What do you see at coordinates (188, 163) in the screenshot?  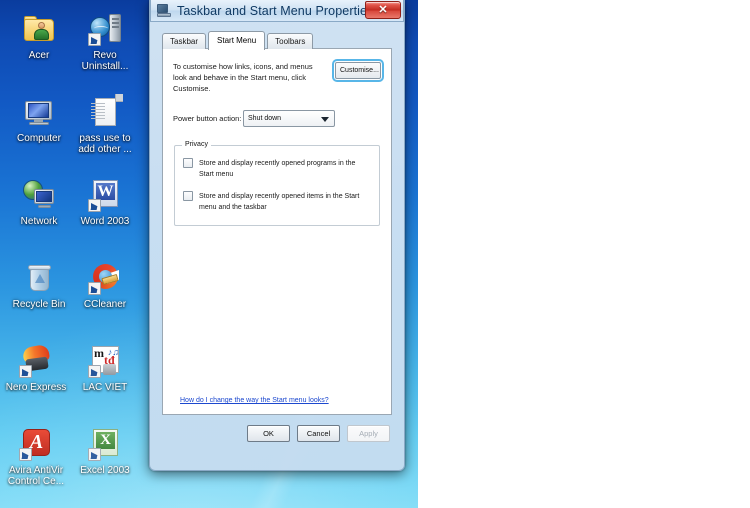 I see `checkbox-store-recent-programs` at bounding box center [188, 163].